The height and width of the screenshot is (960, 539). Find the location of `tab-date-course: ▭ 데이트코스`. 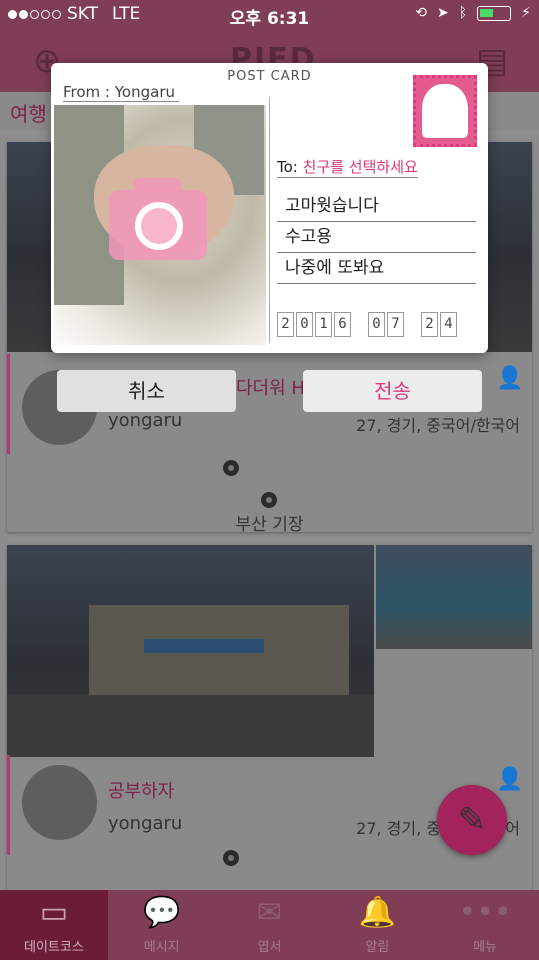

tab-date-course: ▭ 데이트코스 is located at coordinates (54, 925).